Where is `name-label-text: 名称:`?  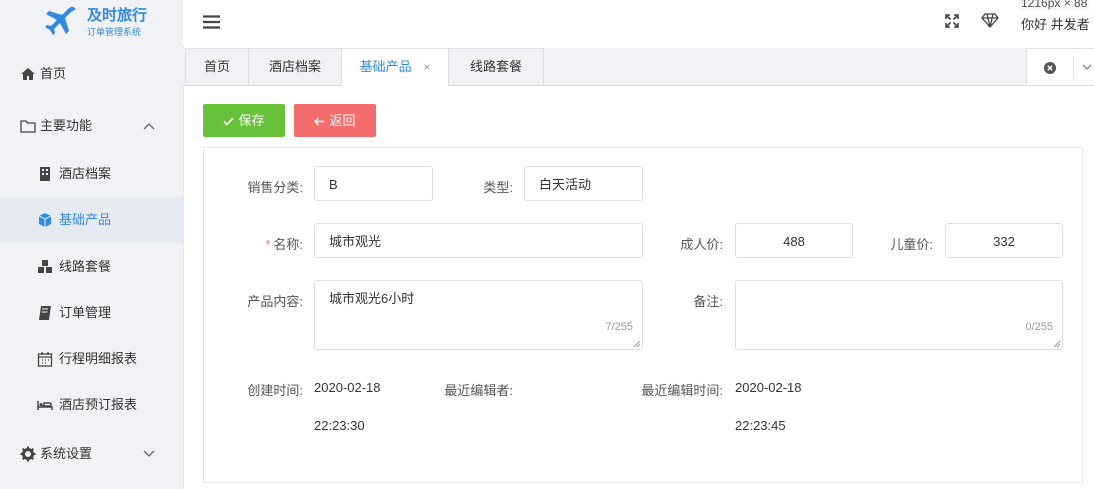 name-label-text: 名称: is located at coordinates (288, 244).